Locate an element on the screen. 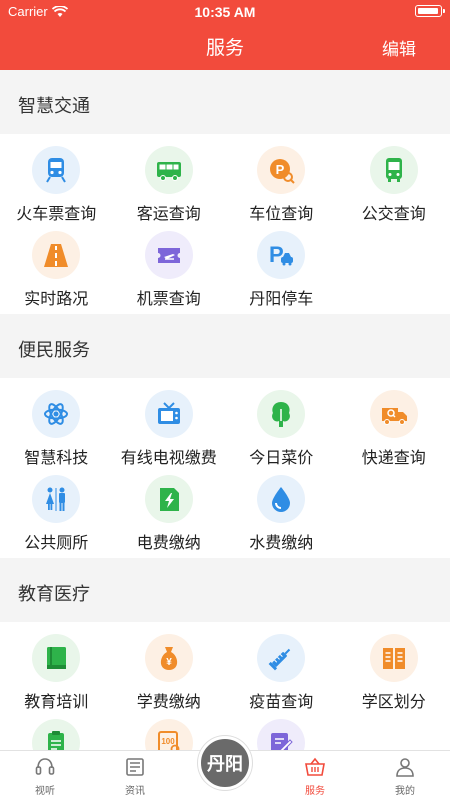  tab-mine: 我的 is located at coordinates (405, 775).